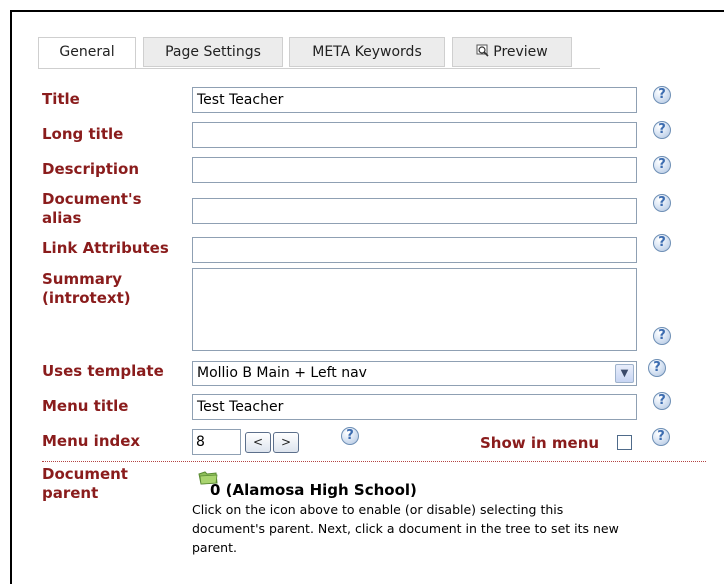  What do you see at coordinates (61, 99) in the screenshot?
I see `title-label: Title` at bounding box center [61, 99].